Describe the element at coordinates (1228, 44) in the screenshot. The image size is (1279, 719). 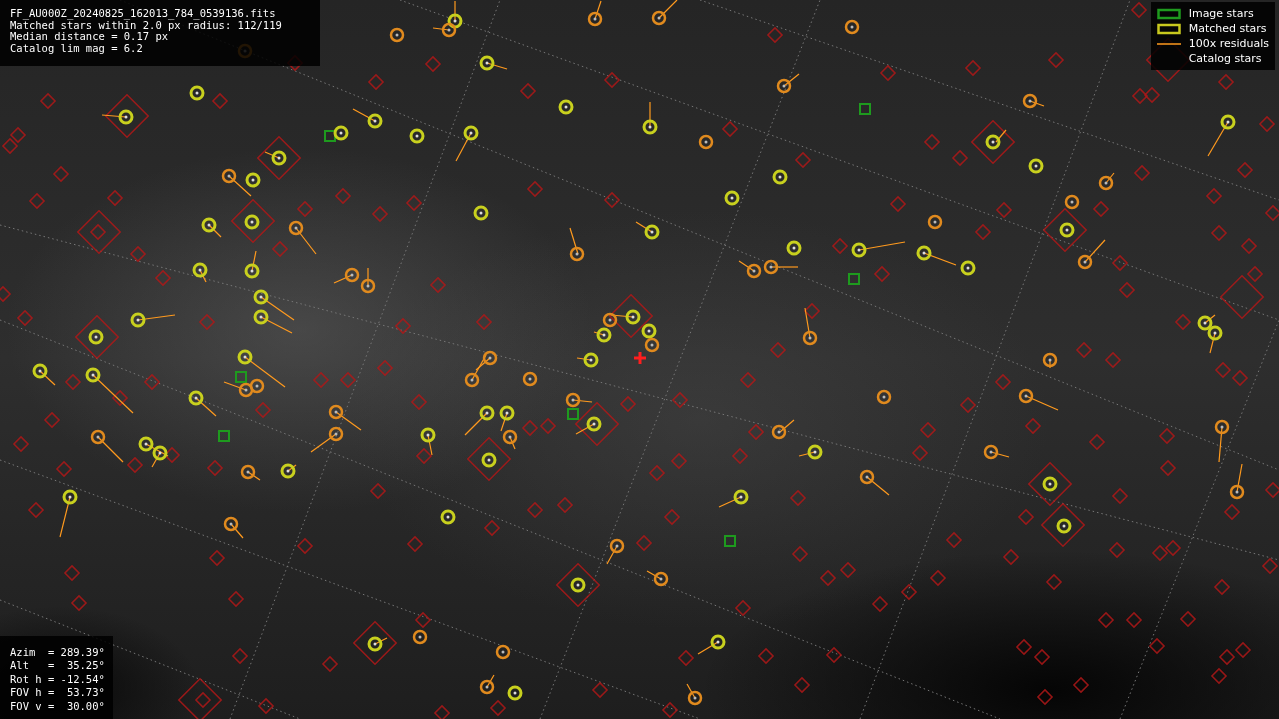
I see `legend-label: 100x residuals` at that location.